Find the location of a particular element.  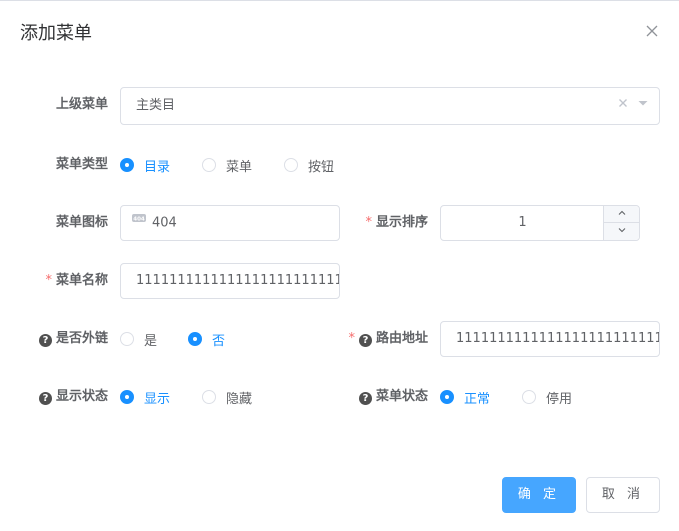

display-status-radio-hide: 隐藏 is located at coordinates (227, 397).